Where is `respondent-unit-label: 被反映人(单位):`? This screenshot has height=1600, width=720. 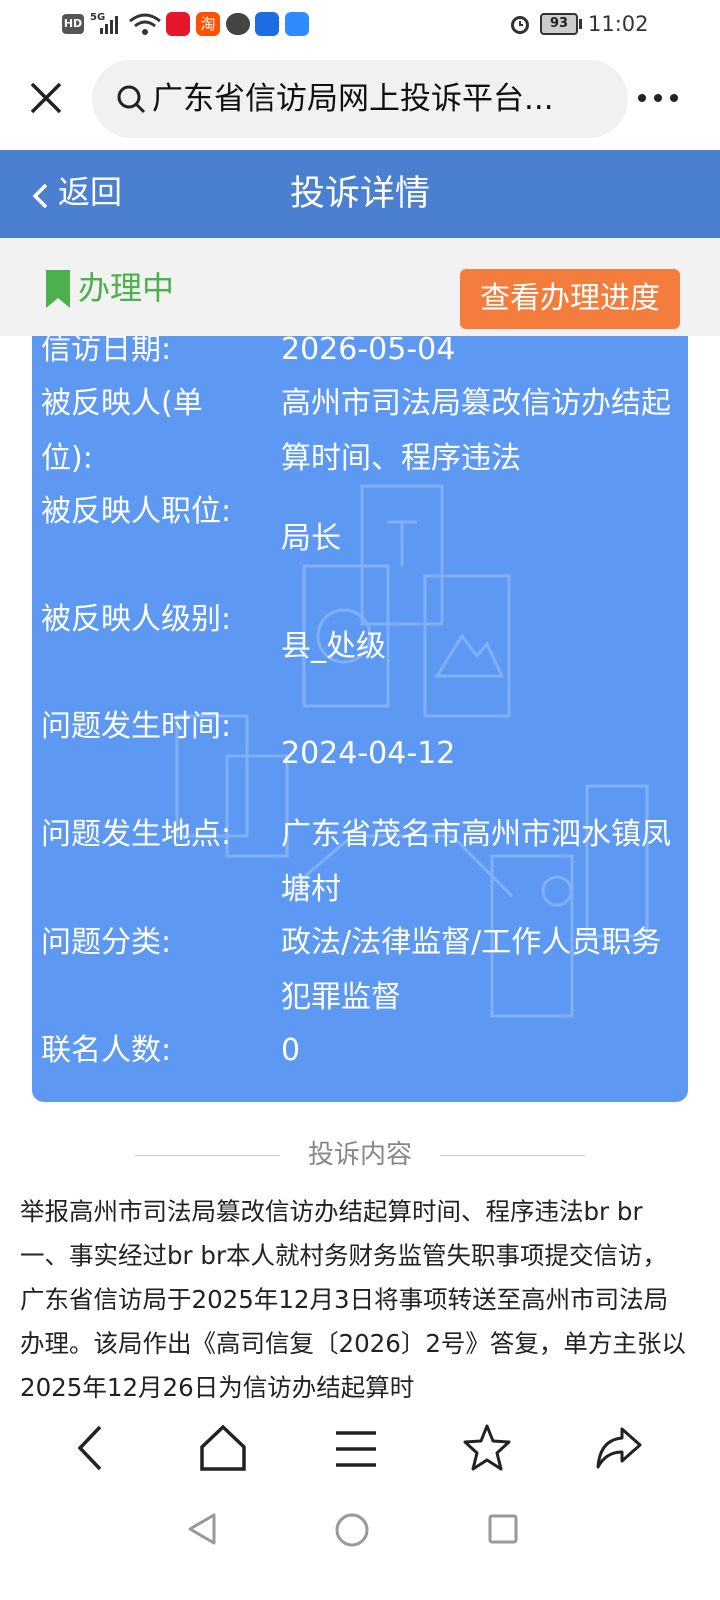 respondent-unit-label: 被反映人(单位): is located at coordinates (122, 431).